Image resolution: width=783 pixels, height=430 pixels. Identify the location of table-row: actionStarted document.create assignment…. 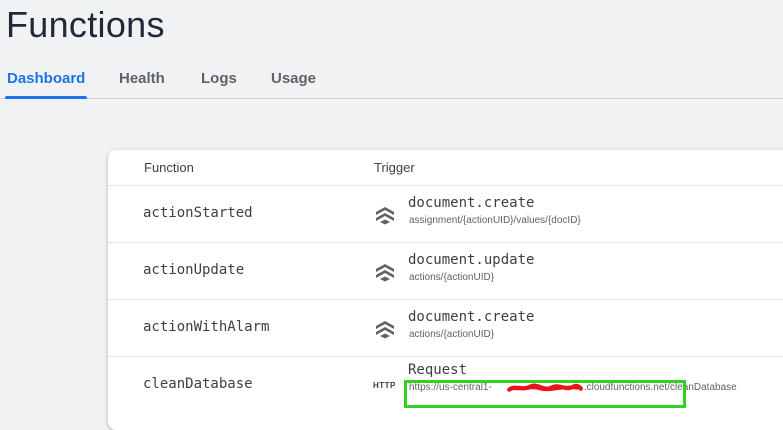
(445, 214).